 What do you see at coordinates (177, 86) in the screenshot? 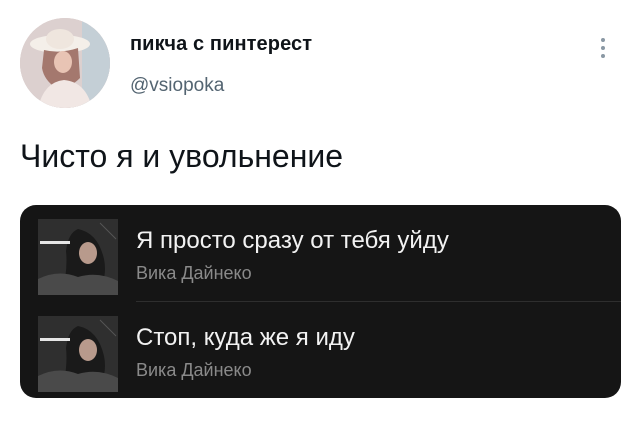
I see `author-handle: @vsiopoka` at bounding box center [177, 86].